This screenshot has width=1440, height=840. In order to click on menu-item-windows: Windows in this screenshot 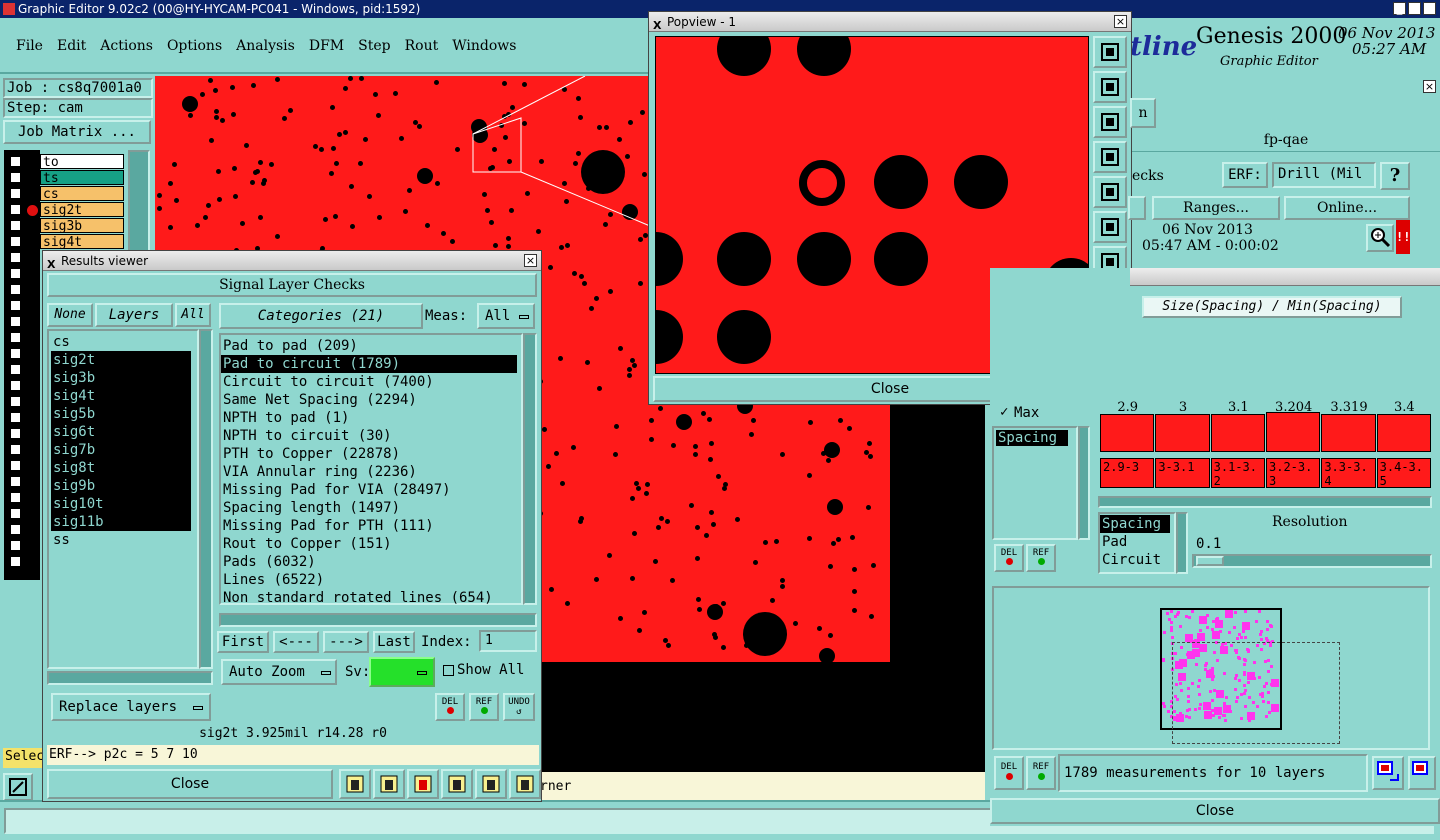, I will do `click(484, 46)`.